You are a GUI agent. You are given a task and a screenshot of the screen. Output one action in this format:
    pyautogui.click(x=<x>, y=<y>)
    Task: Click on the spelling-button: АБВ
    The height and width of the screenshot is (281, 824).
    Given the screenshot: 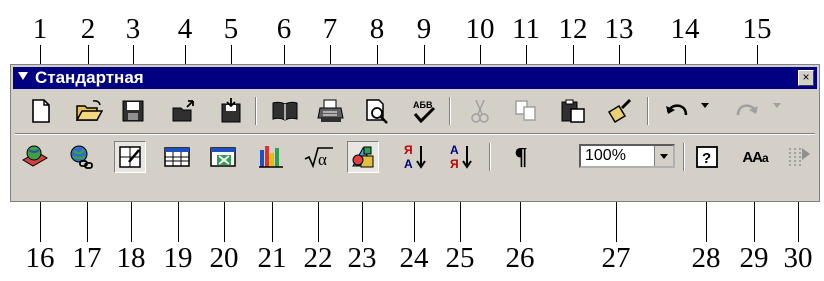 What is the action you would take?
    pyautogui.click(x=424, y=111)
    